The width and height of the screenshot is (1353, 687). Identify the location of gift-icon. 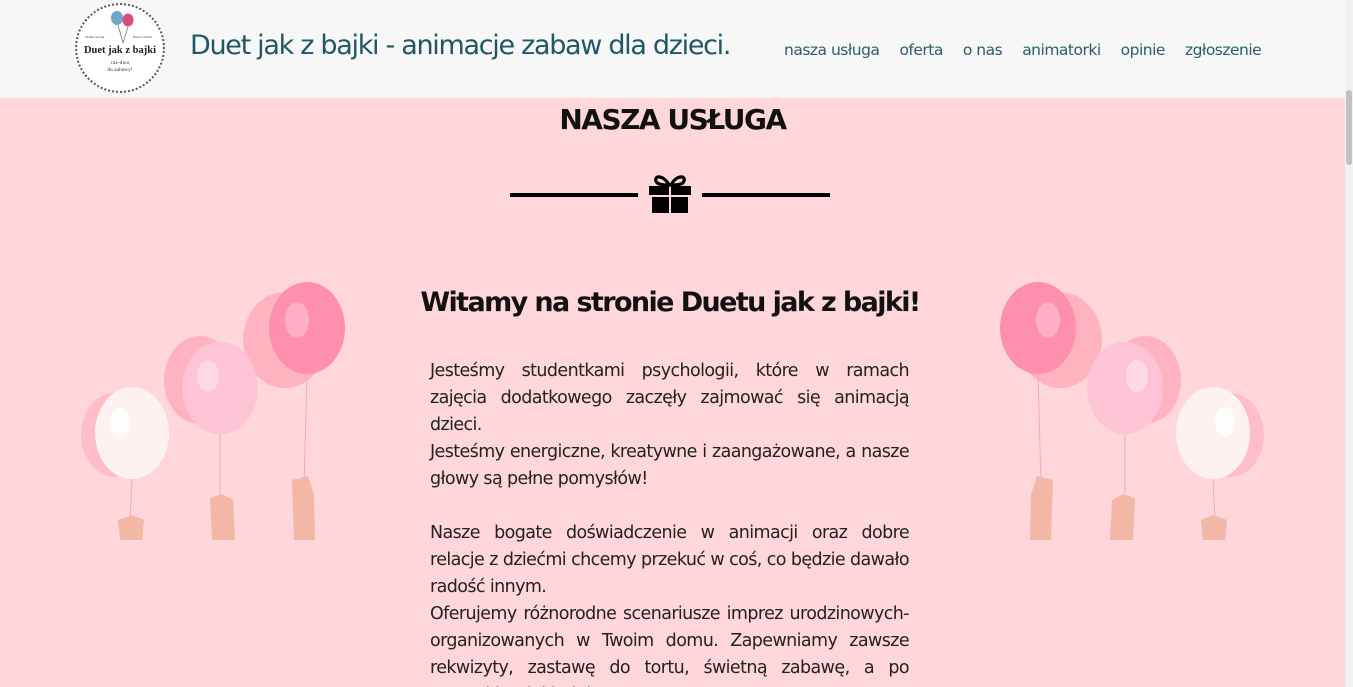
(670, 194).